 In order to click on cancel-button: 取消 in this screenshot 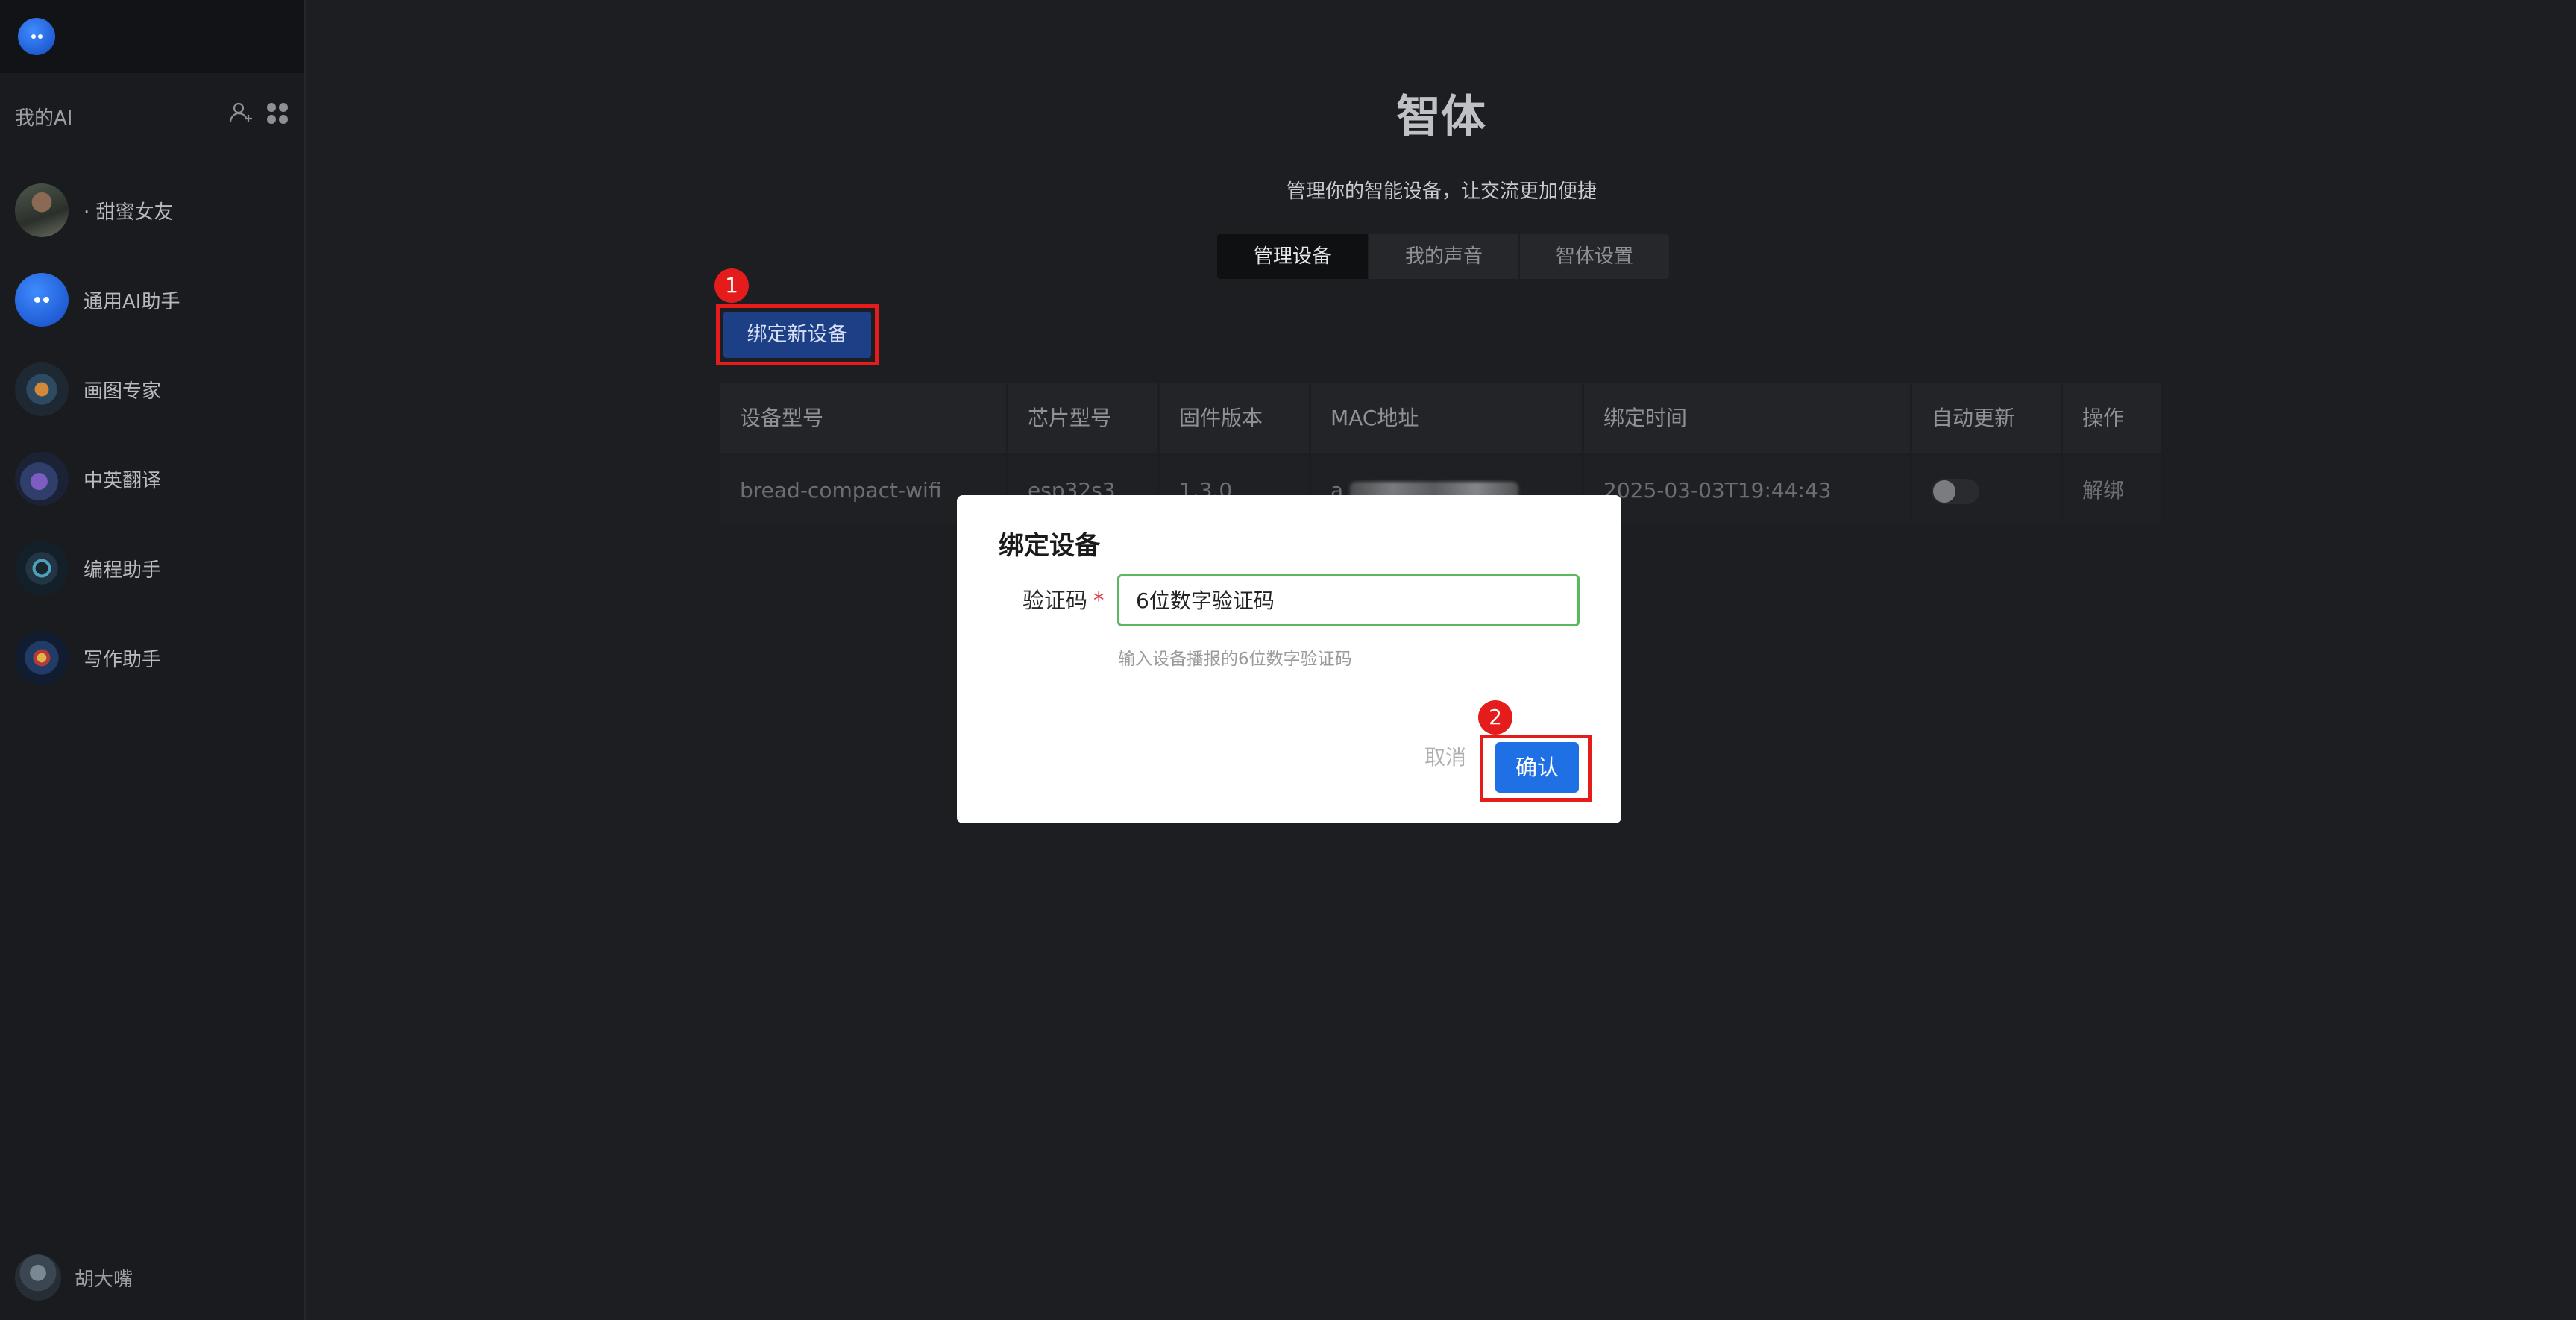, I will do `click(1445, 757)`.